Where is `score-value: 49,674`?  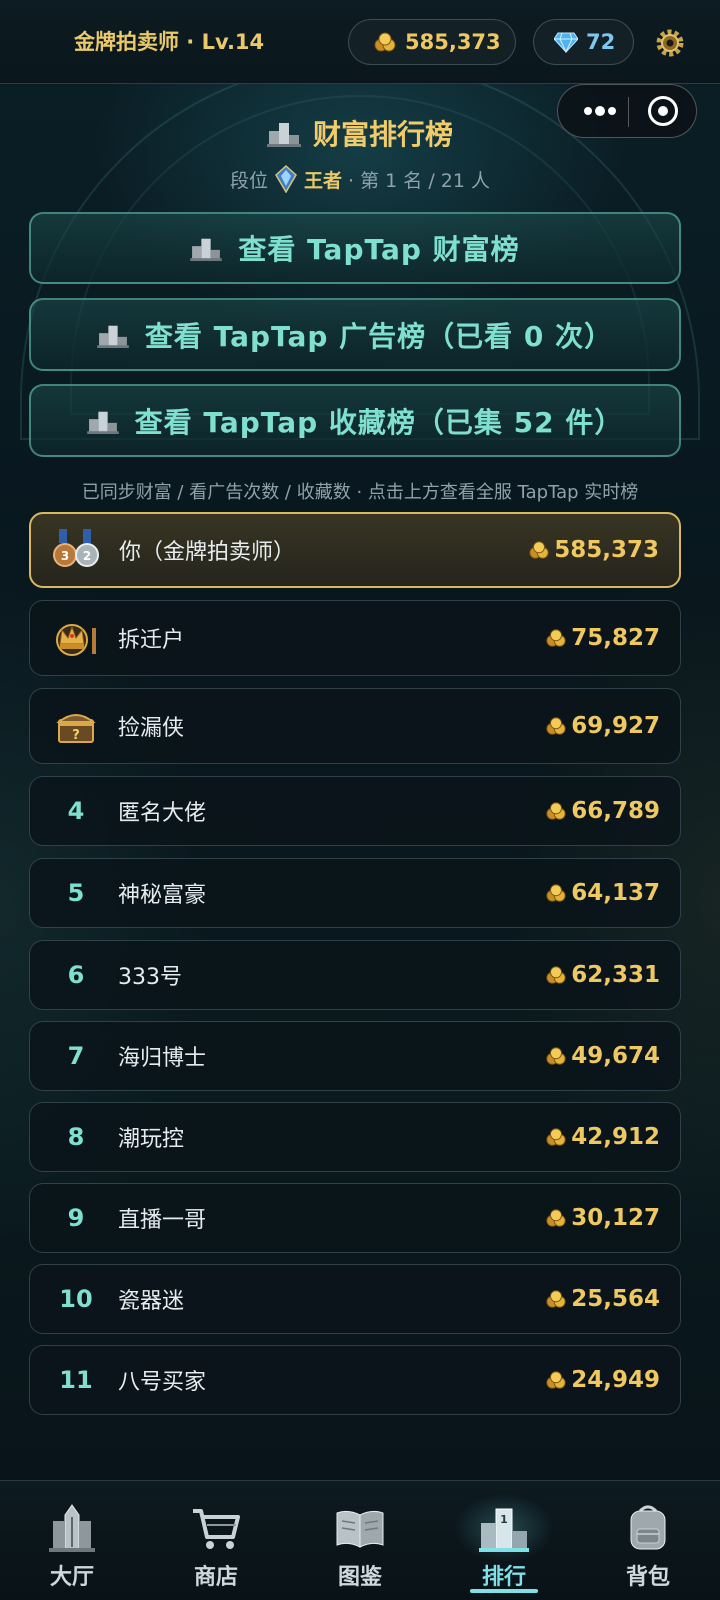
score-value: 49,674 is located at coordinates (615, 1056).